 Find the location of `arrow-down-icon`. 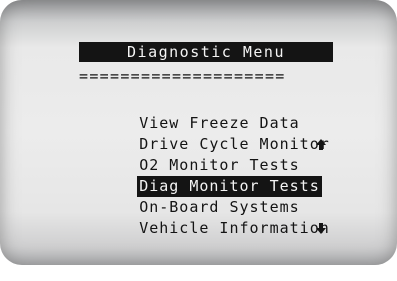

arrow-down-icon is located at coordinates (321, 205).